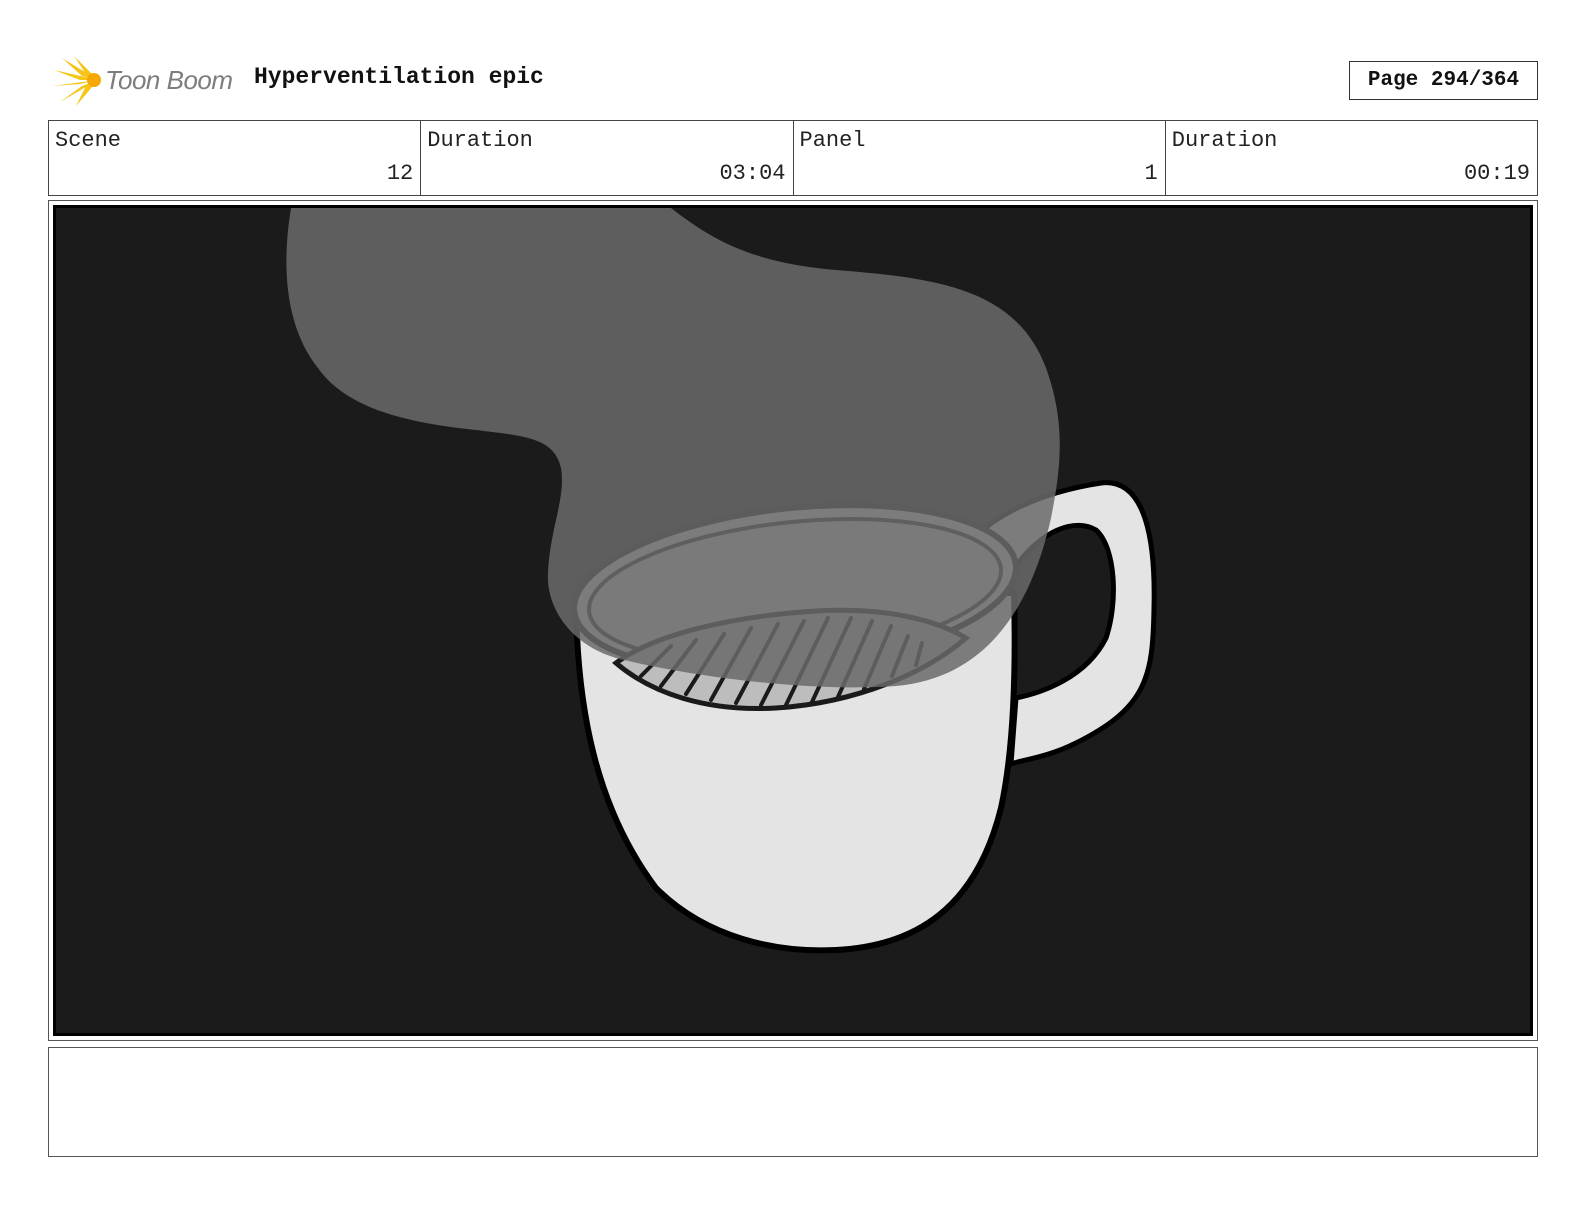 This screenshot has height=1224, width=1584. Describe the element at coordinates (1224, 140) in the screenshot. I see `panel-duration-label: Duration` at that location.